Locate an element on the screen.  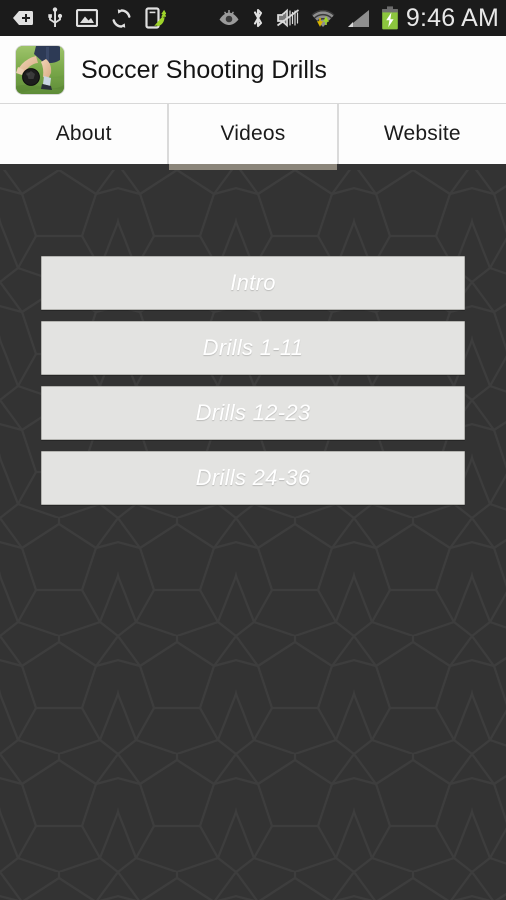
tab-website-label: Website is located at coordinates (422, 133).